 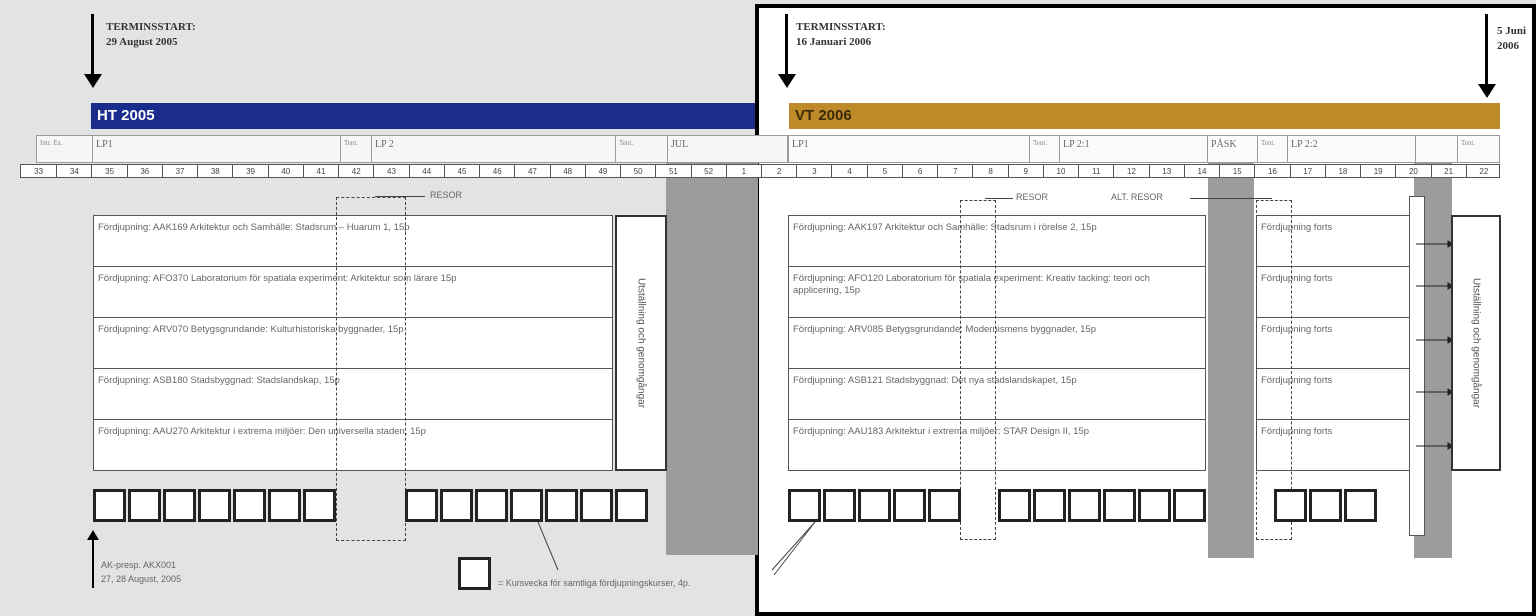 What do you see at coordinates (1436, 149) in the screenshot?
I see `lp-cell` at bounding box center [1436, 149].